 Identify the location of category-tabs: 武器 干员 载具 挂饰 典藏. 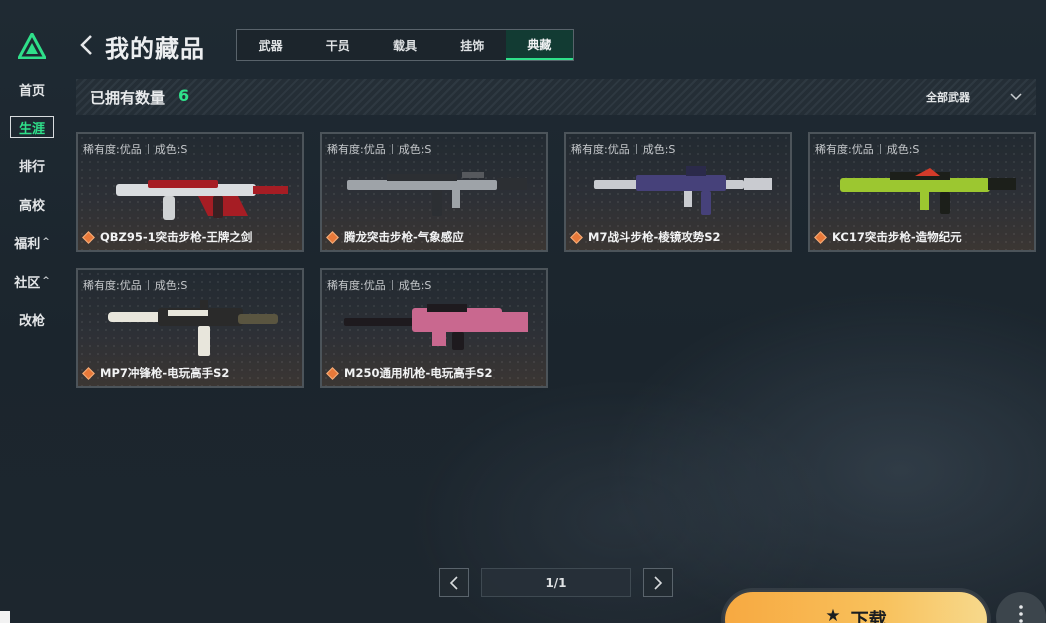
(405, 45).